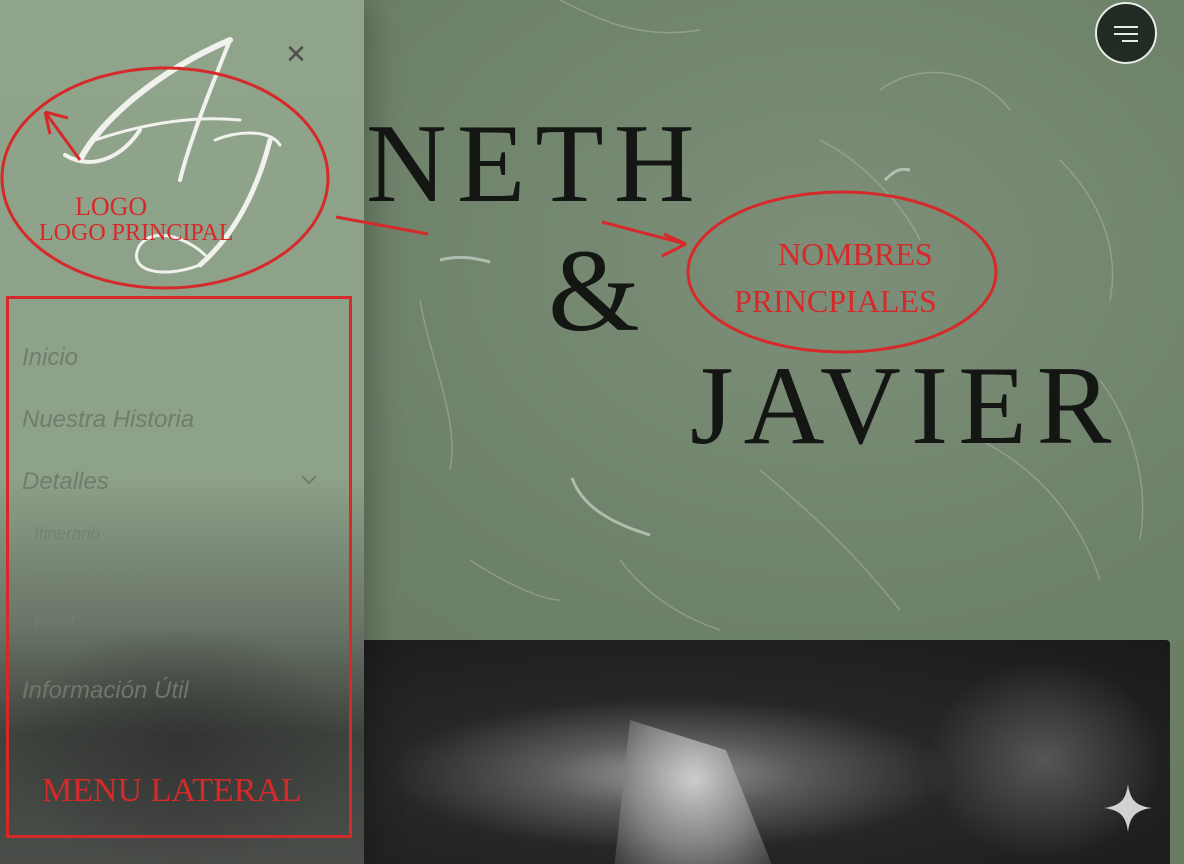 This screenshot has width=1184, height=864. What do you see at coordinates (1128, 808) in the screenshot?
I see `sparkle-icon` at bounding box center [1128, 808].